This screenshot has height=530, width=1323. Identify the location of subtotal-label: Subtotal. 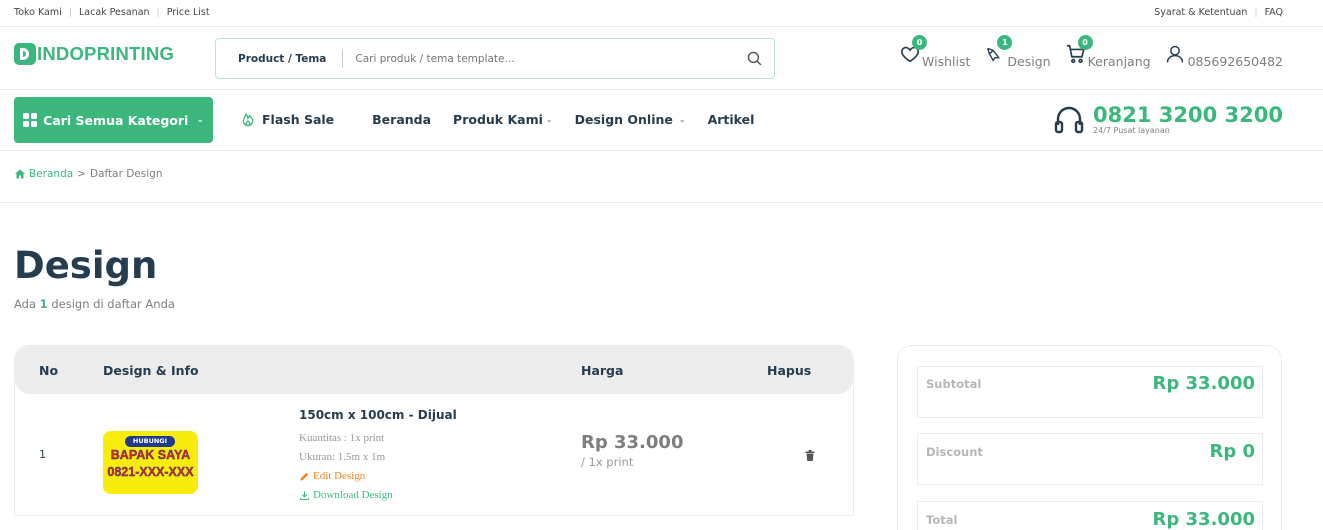
(954, 384).